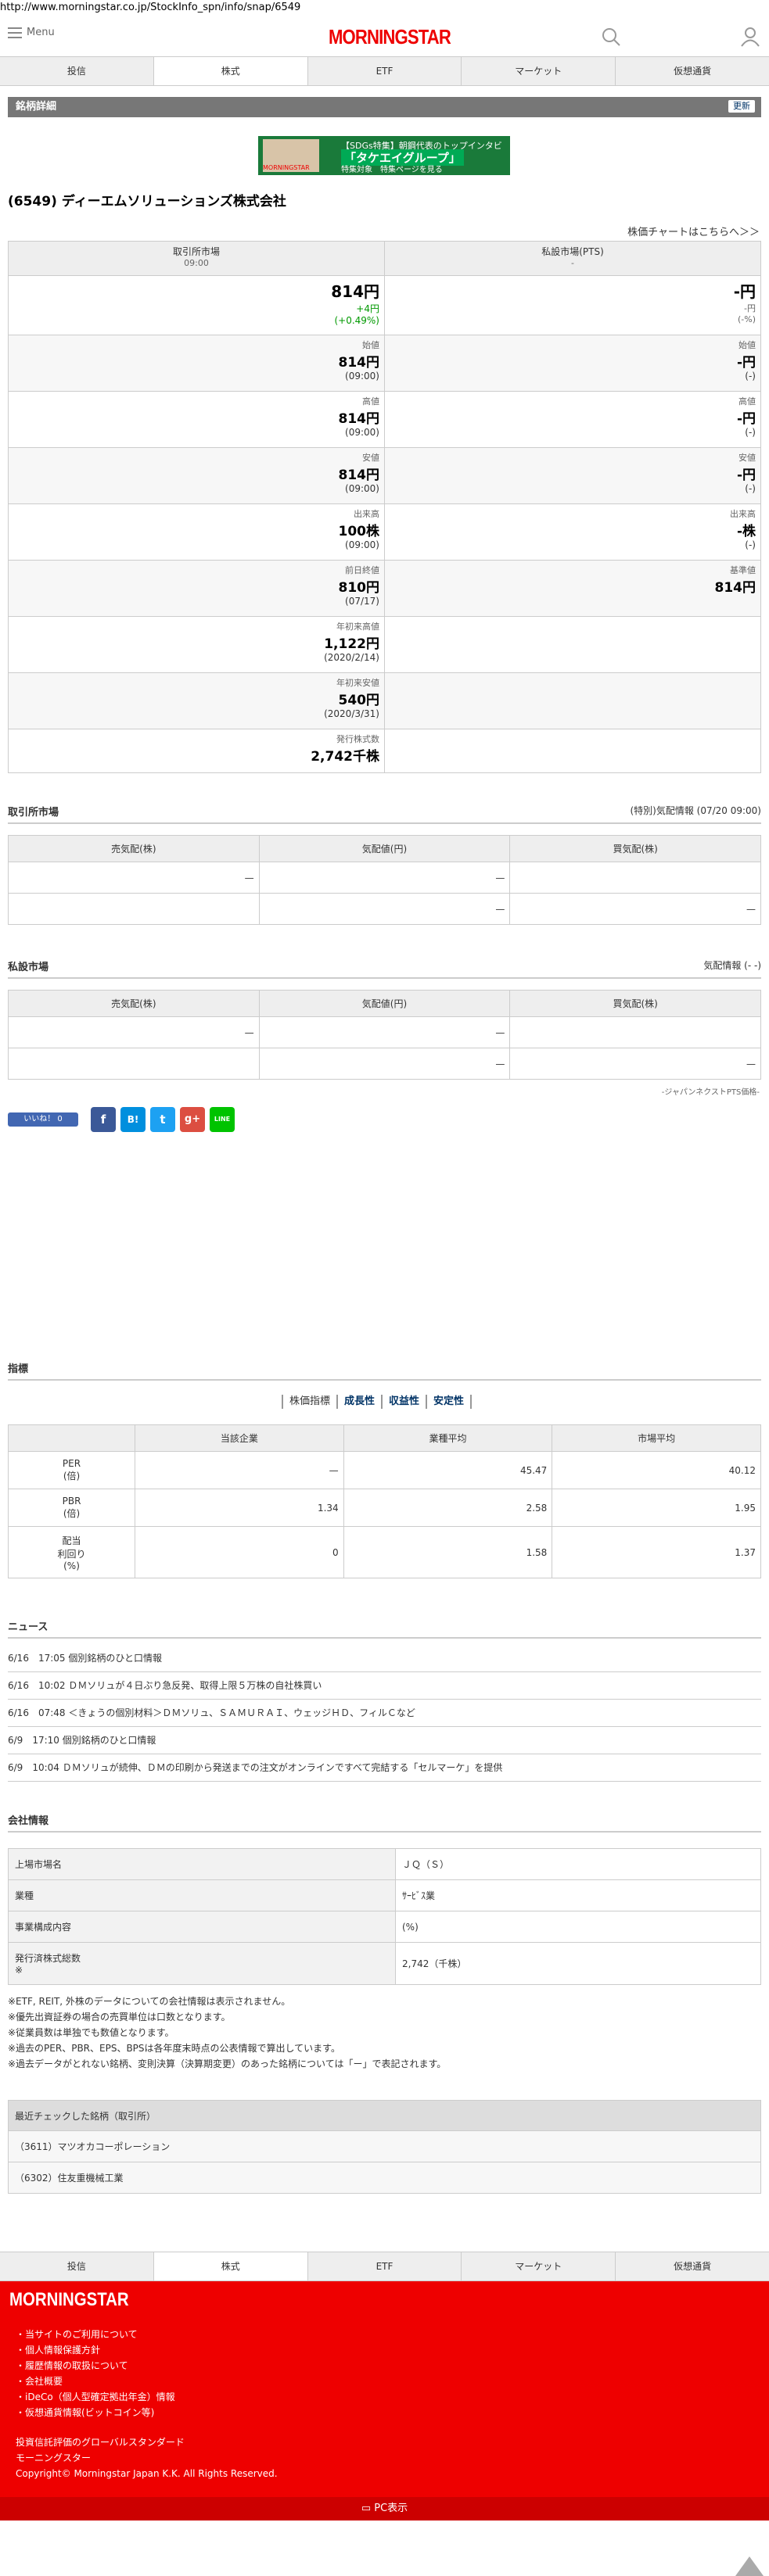  I want to click on pts-low-cell: 安値 -円 (-), so click(572, 475).